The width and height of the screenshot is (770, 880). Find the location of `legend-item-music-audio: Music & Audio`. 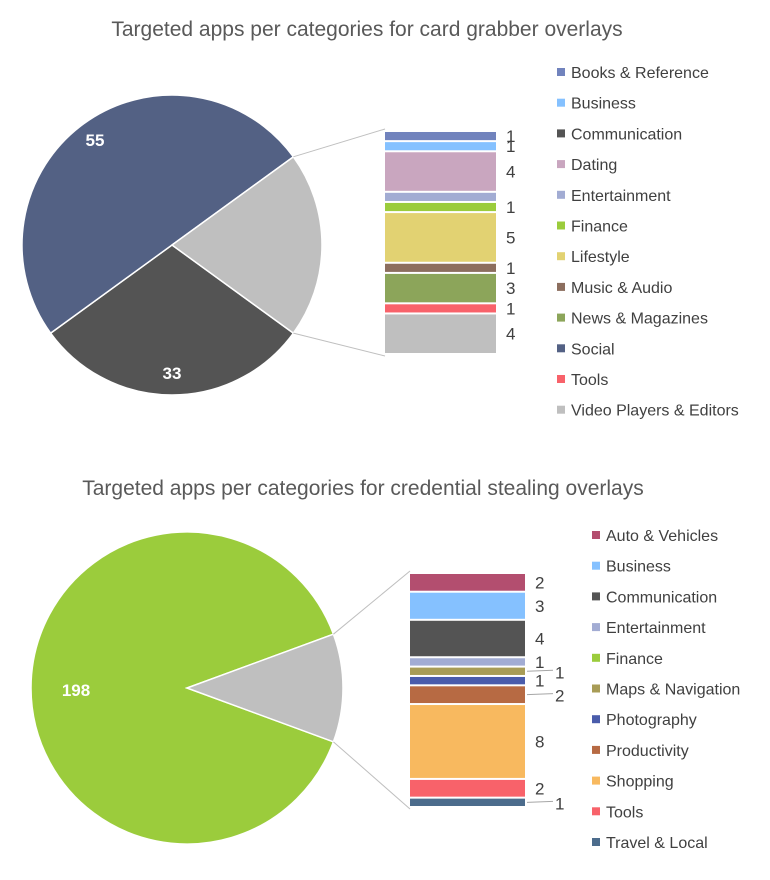

legend-item-music-audio: Music & Audio is located at coordinates (621, 288).